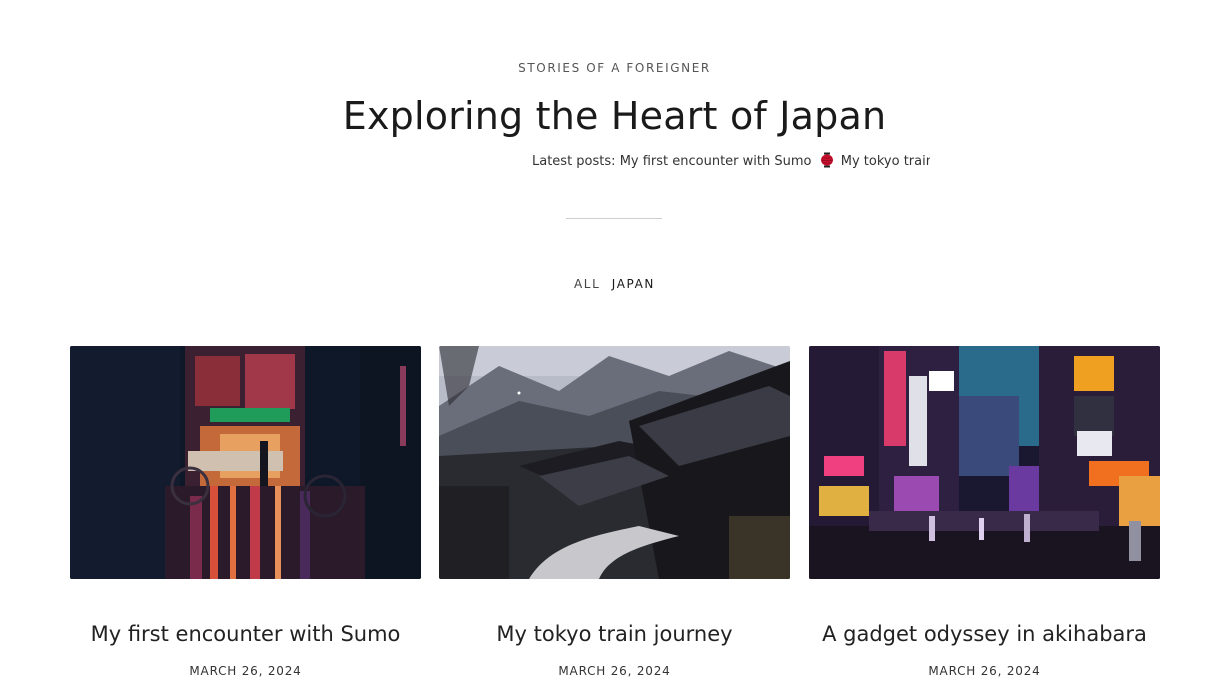  What do you see at coordinates (885, 161) in the screenshot?
I see `ticker-post-link: My tokyo train jou` at bounding box center [885, 161].